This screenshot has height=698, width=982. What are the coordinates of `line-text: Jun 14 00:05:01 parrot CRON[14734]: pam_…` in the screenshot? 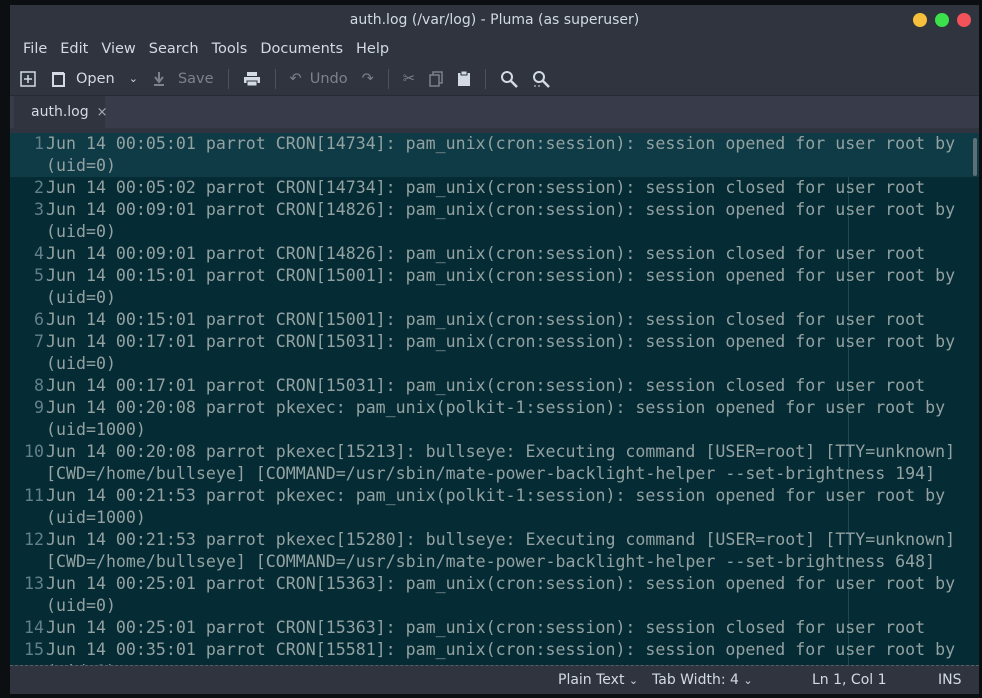 It's located at (506, 154).